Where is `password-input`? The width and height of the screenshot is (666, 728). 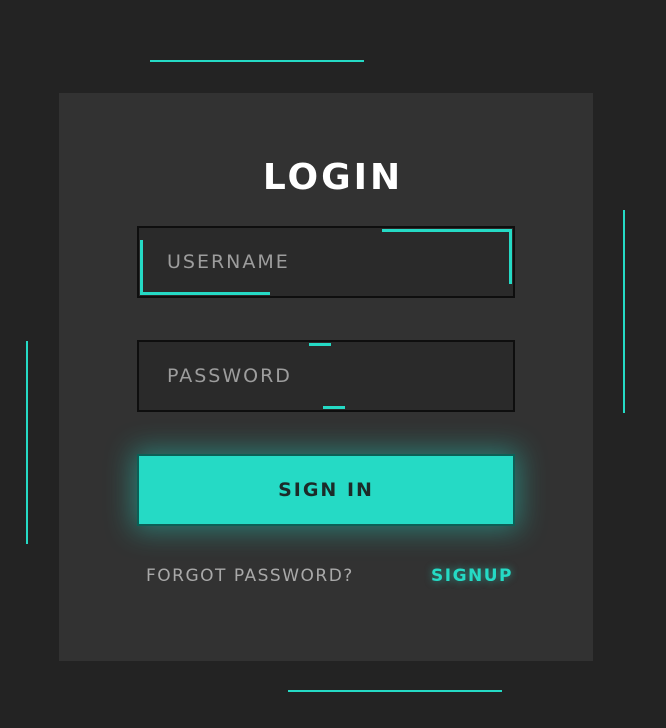
password-input is located at coordinates (326, 376).